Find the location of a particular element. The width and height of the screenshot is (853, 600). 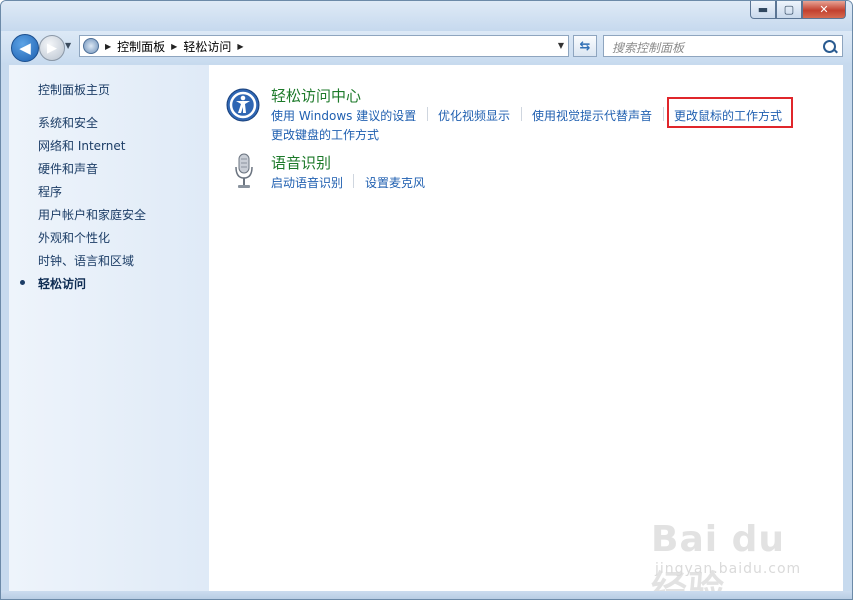

task-set-up-microphone: 设置麦克风 is located at coordinates (395, 182).